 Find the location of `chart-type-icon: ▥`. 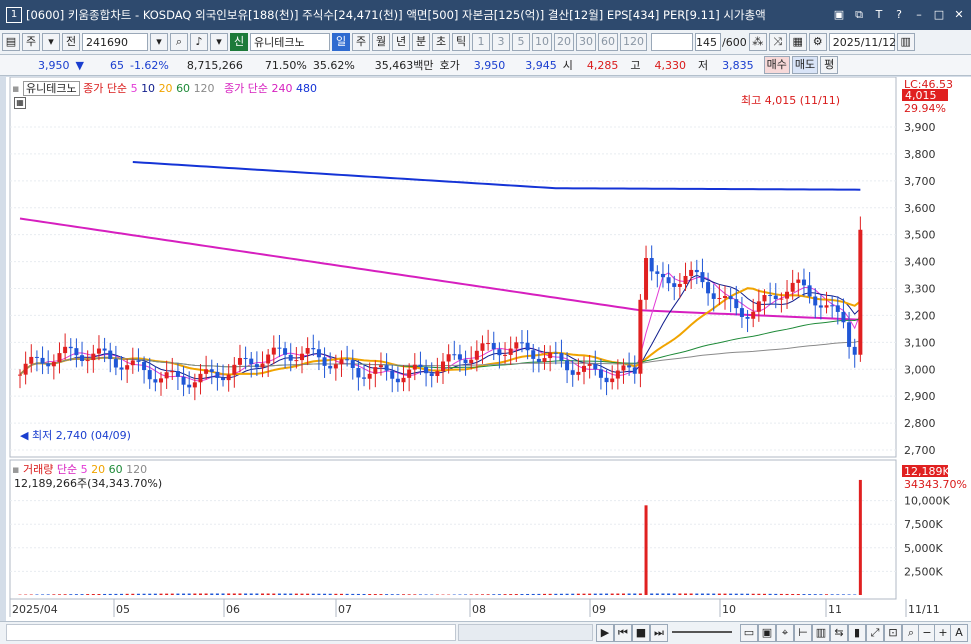

chart-type-icon: ▥ is located at coordinates (821, 633).